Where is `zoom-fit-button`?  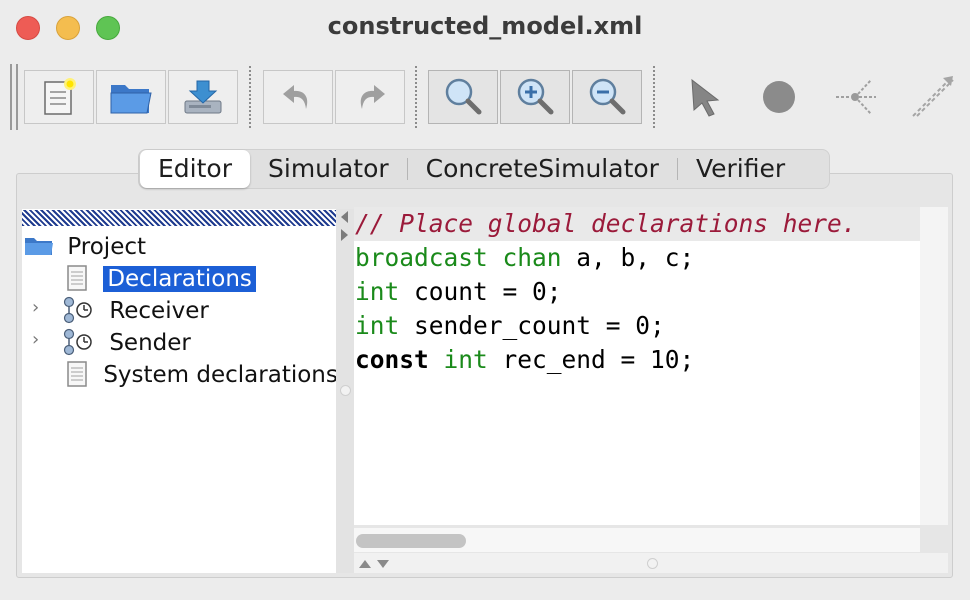 zoom-fit-button is located at coordinates (463, 97).